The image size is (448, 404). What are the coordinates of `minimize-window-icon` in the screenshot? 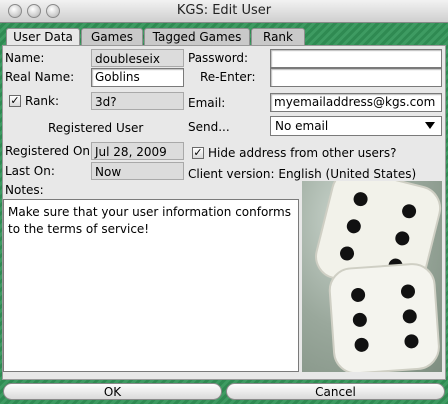 It's located at (34, 11).